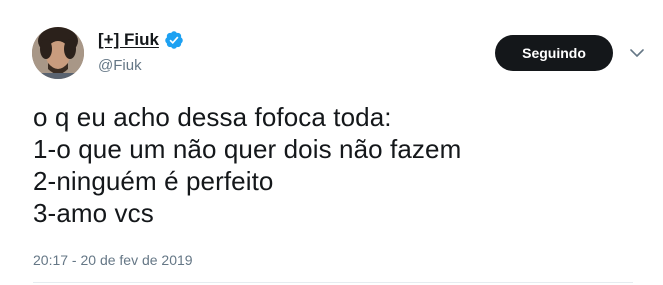  What do you see at coordinates (554, 53) in the screenshot?
I see `following-button: Seguindo` at bounding box center [554, 53].